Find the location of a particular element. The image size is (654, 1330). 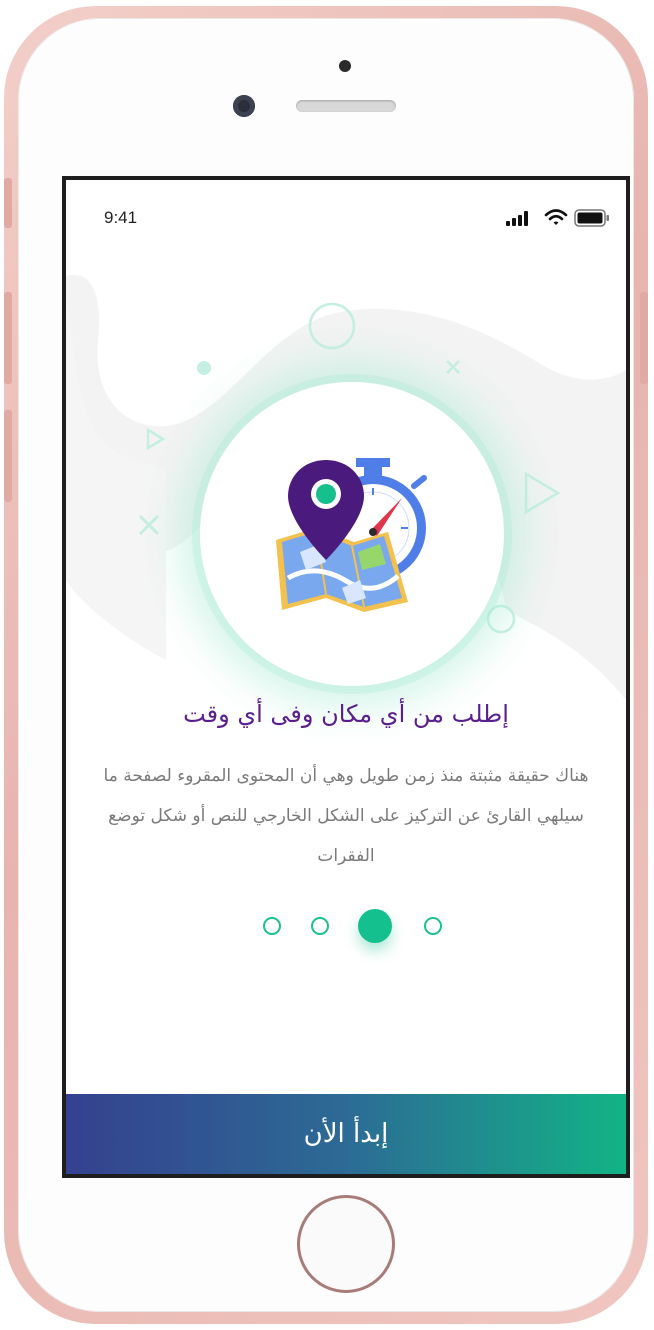

status-time: 9:41 is located at coordinates (121, 217).